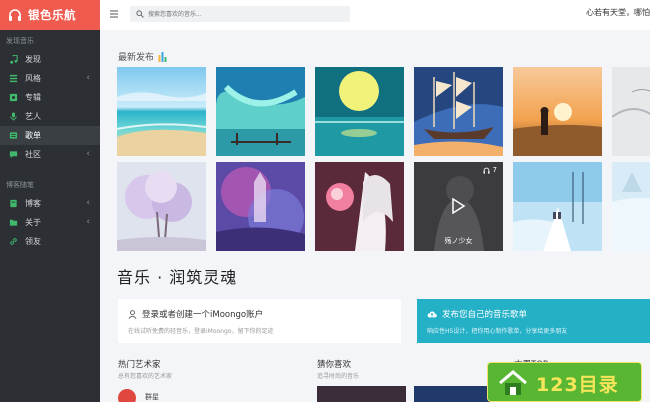 The width and height of the screenshot is (650, 402). What do you see at coordinates (20, 185) in the screenshot?
I see `sidebar-section-blog: 博客随笔` at bounding box center [20, 185].